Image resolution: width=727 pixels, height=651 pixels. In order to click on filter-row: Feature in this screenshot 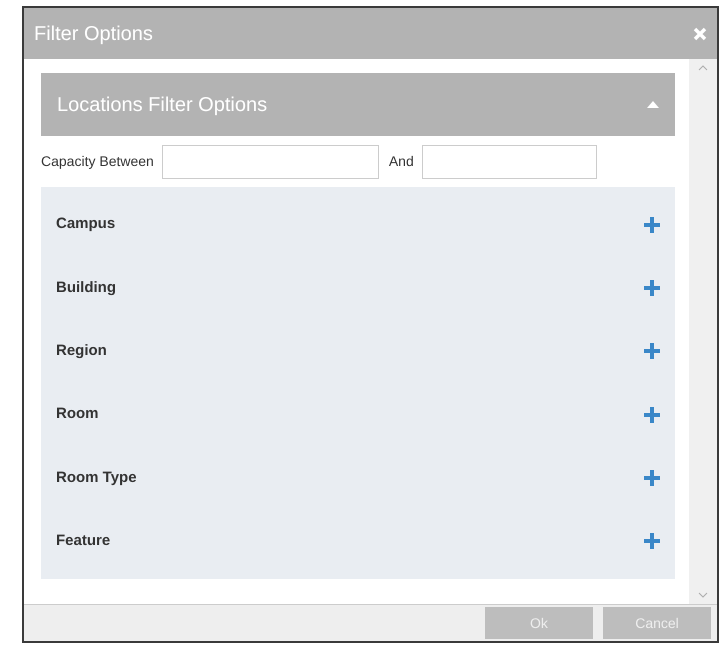, I will do `click(358, 541)`.